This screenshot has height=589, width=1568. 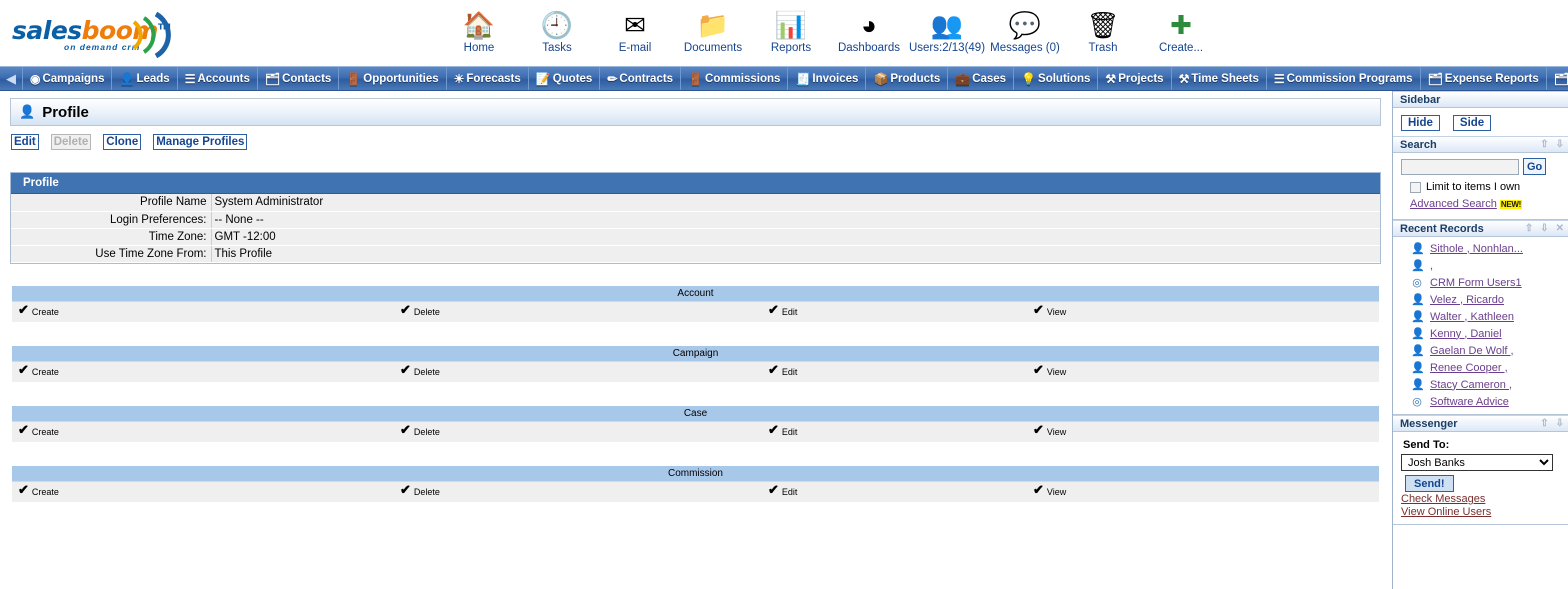 What do you see at coordinates (391, 78) in the screenshot?
I see `tab-opportunities: 🚪 Opportunities` at bounding box center [391, 78].